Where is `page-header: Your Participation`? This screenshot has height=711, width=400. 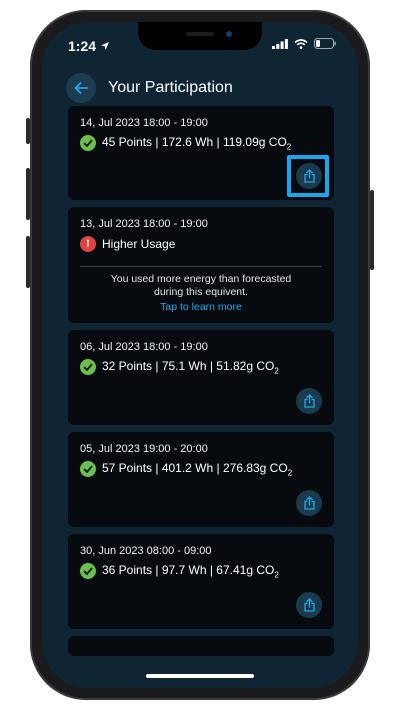 page-header: Your Participation is located at coordinates (200, 88).